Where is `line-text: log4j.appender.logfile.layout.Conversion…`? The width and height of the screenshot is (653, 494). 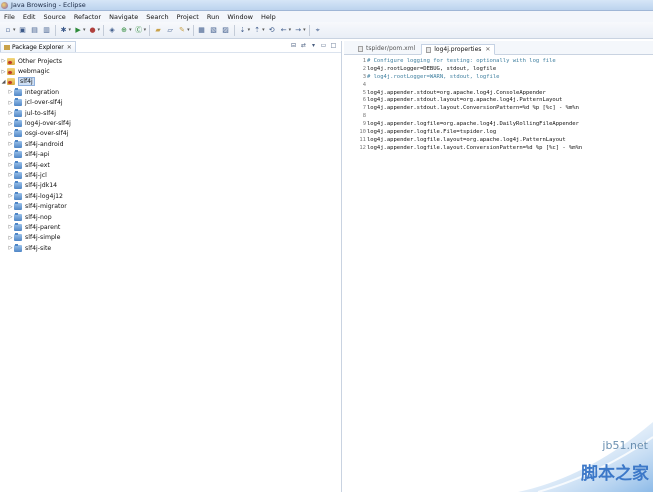
line-text: log4j.appender.logfile.layout.Conversion… is located at coordinates (475, 147).